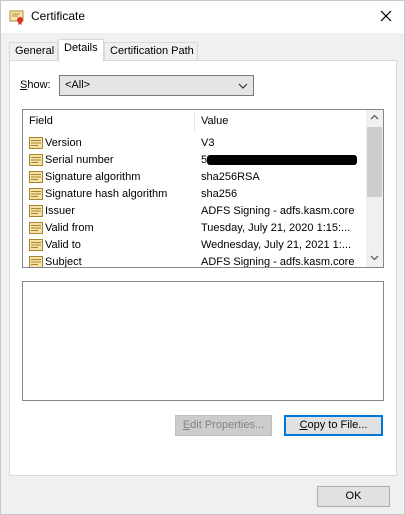 The height and width of the screenshot is (515, 405). I want to click on field-value: sha256, so click(219, 194).